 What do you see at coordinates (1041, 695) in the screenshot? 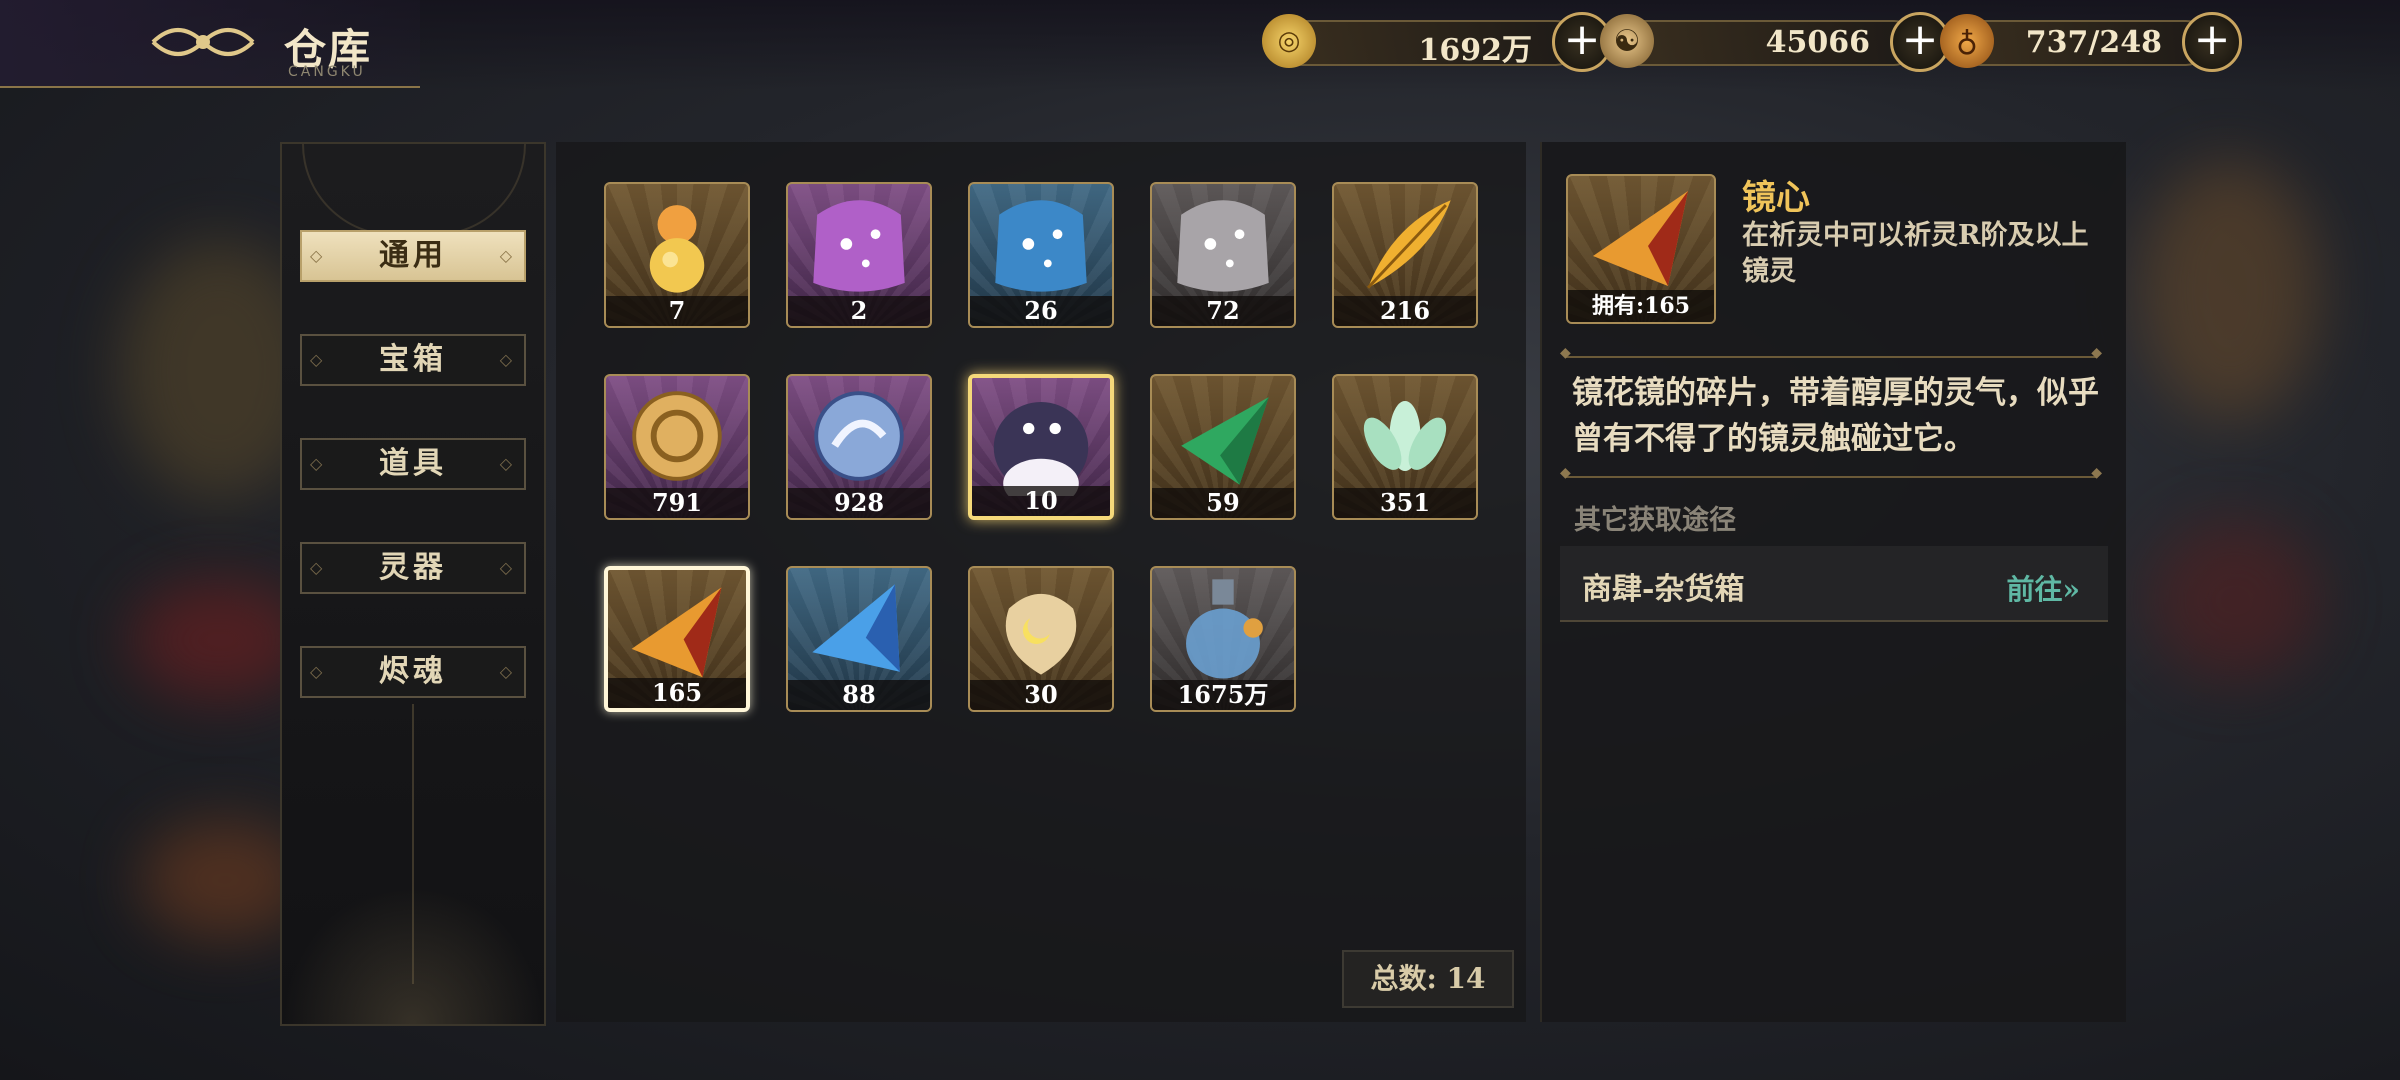
I see `item-count: 30` at bounding box center [1041, 695].